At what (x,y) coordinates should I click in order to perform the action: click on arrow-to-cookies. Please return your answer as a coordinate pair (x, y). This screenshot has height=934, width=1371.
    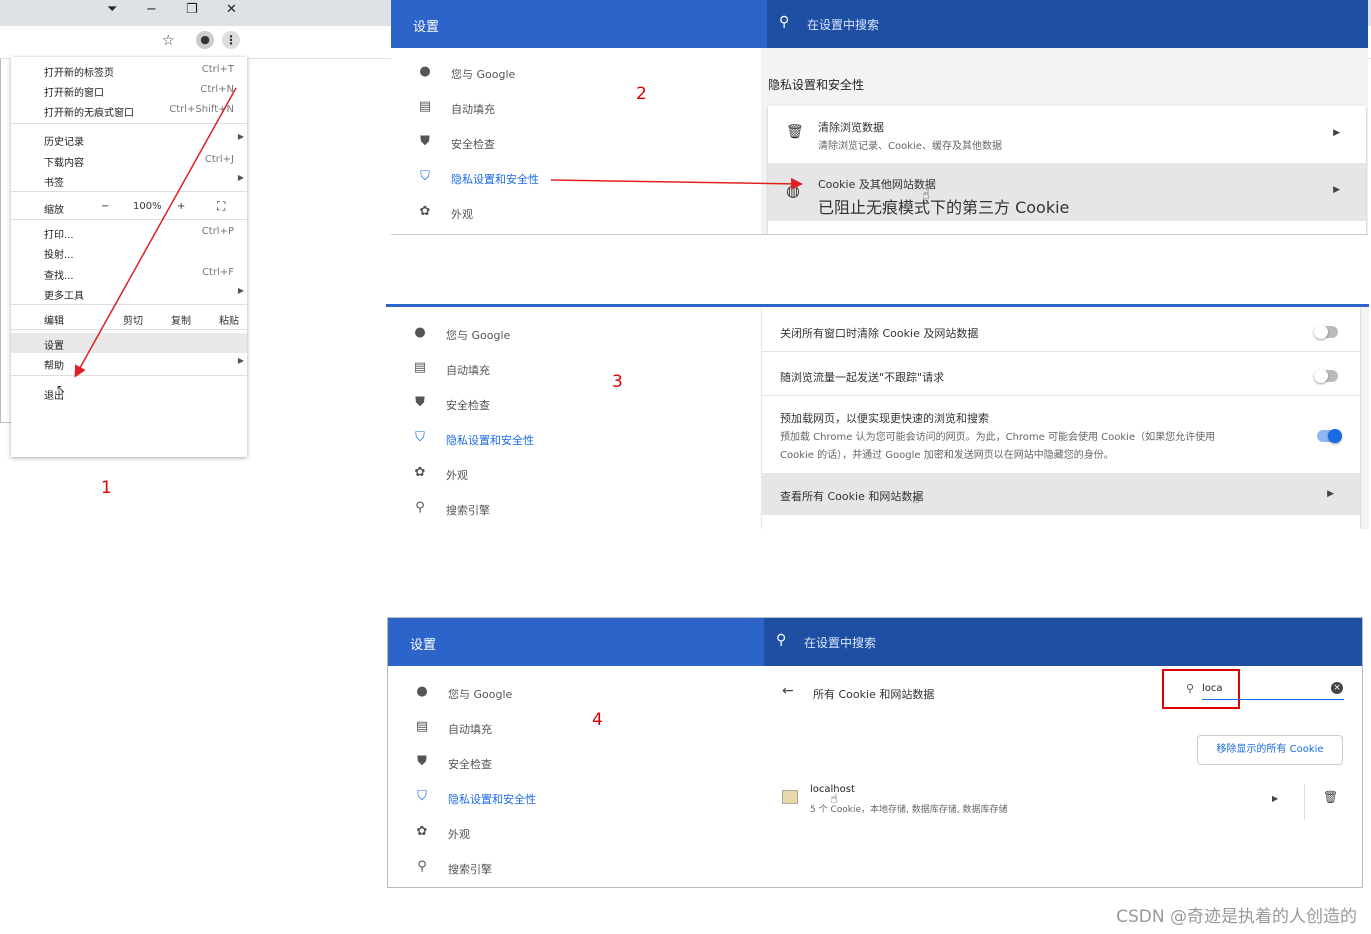
    Looking at the image, I should click on (676, 183).